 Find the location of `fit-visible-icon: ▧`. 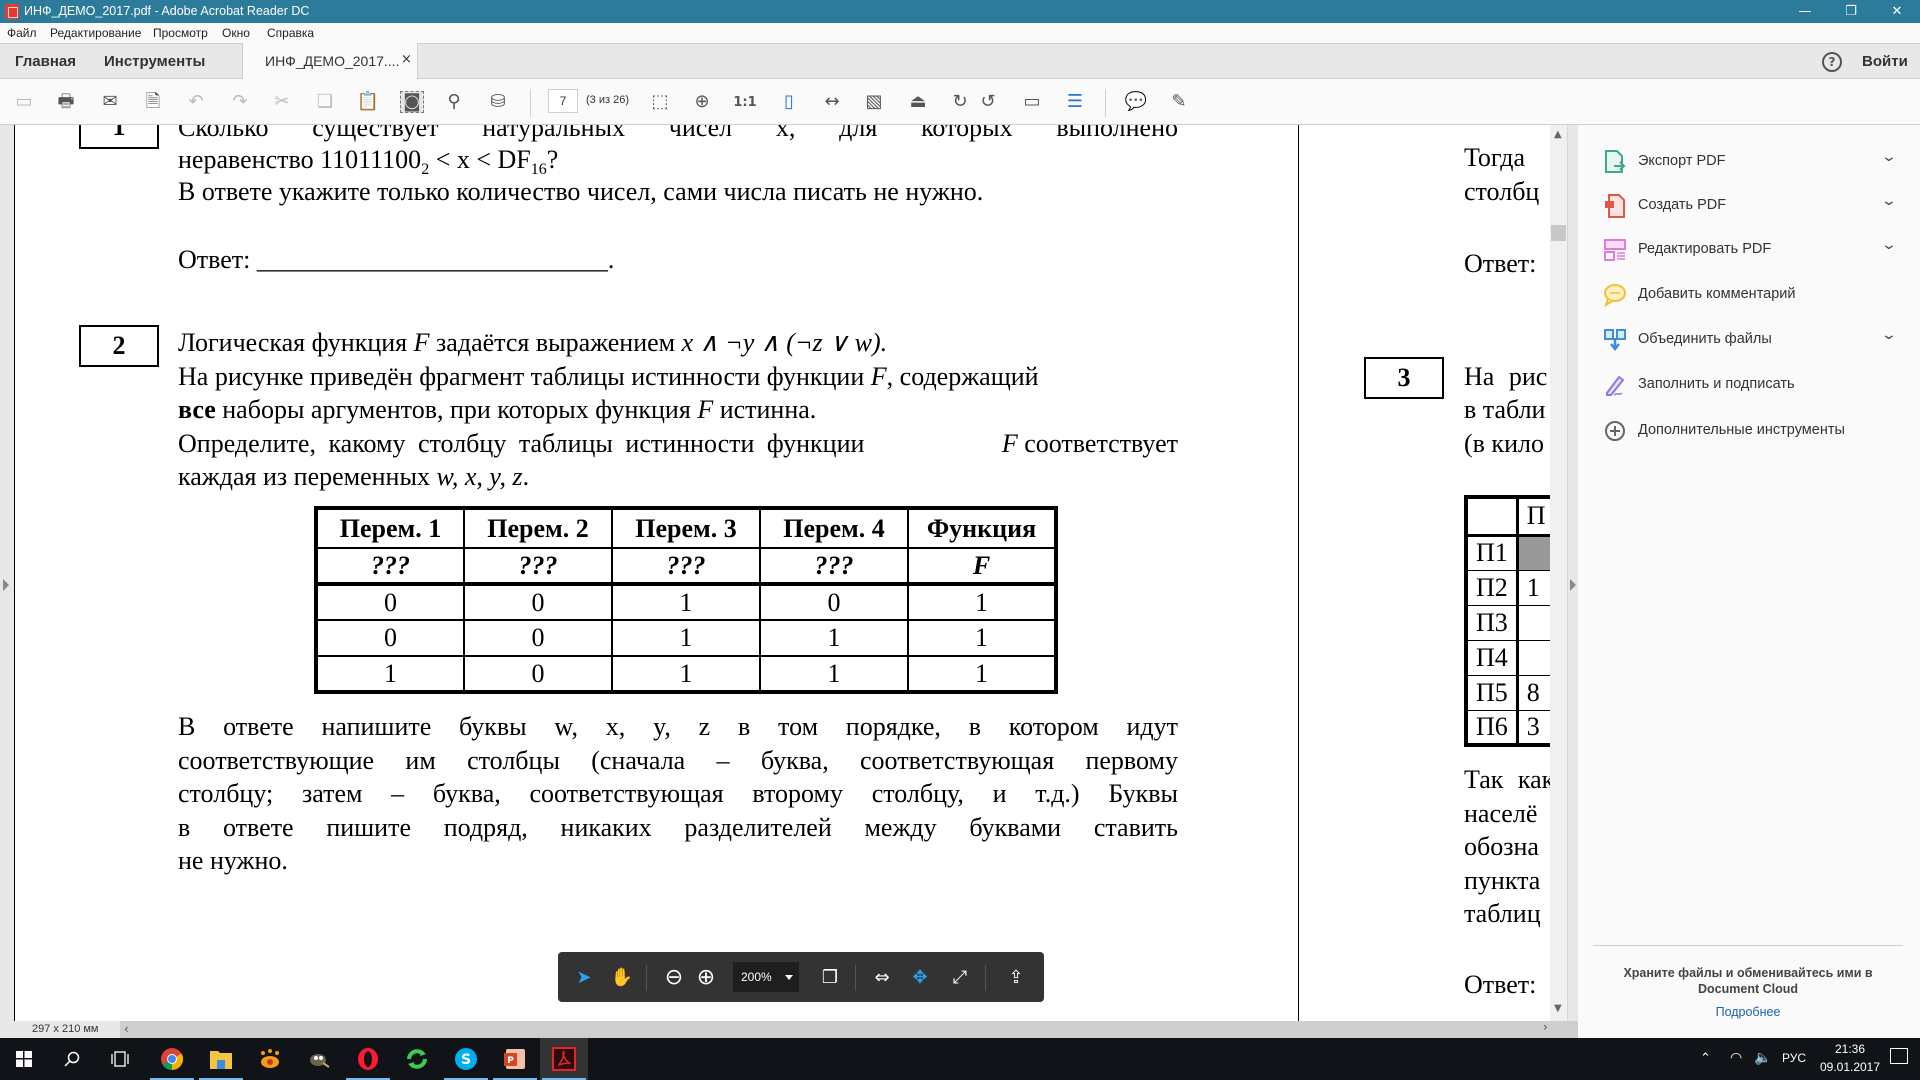

fit-visible-icon: ▧ is located at coordinates (874, 102).